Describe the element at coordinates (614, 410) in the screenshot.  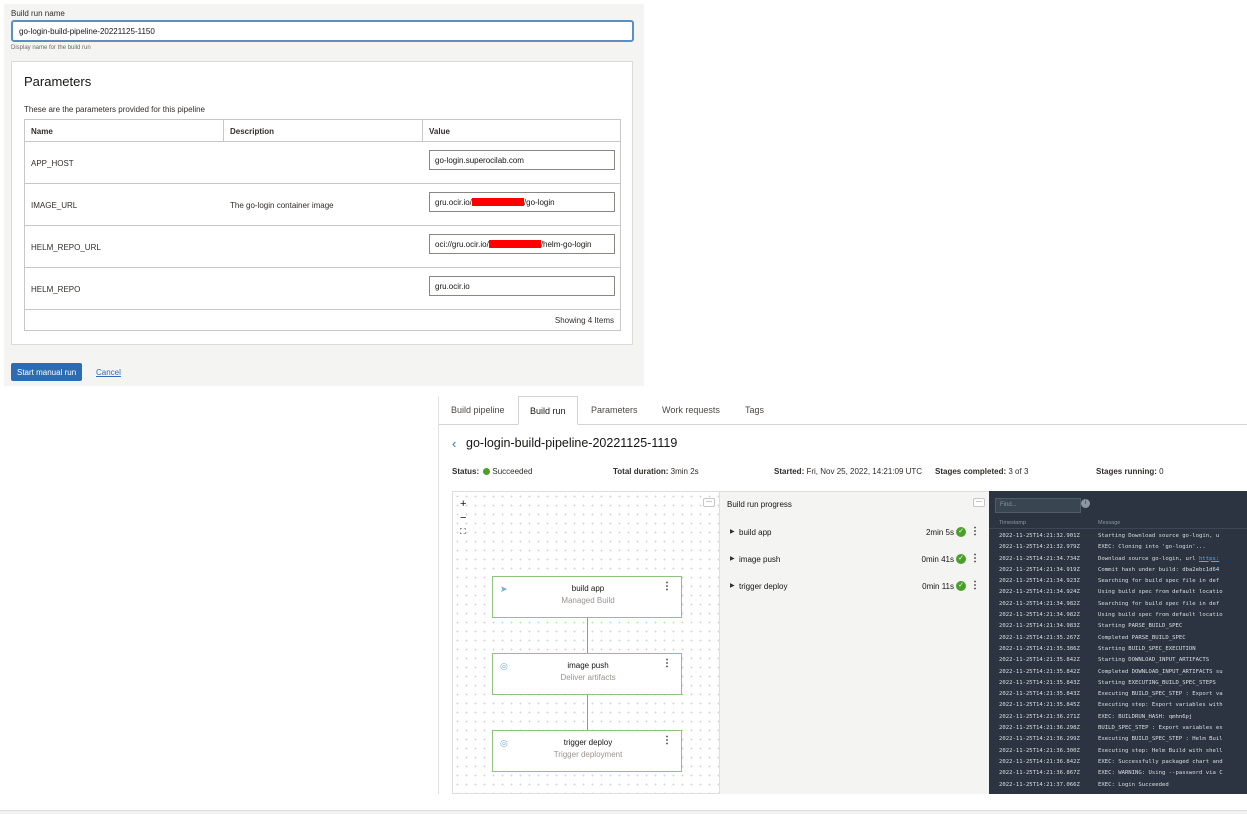
I see `tab-parameters: Parameters` at that location.